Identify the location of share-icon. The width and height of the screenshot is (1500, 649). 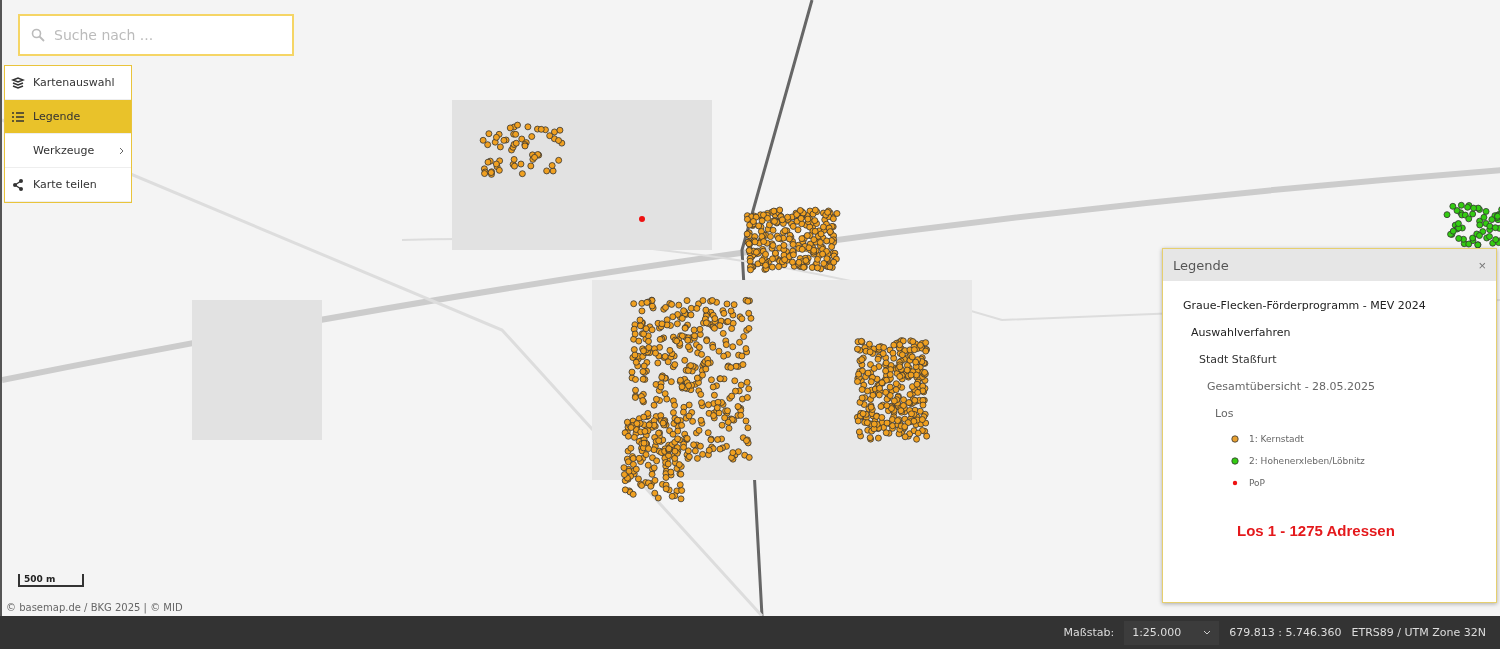
(18, 184).